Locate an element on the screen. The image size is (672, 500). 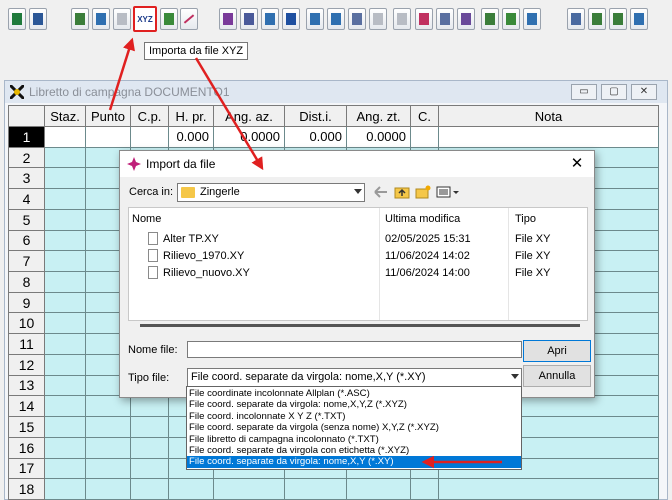
row-number: 13 is located at coordinates (26, 385).